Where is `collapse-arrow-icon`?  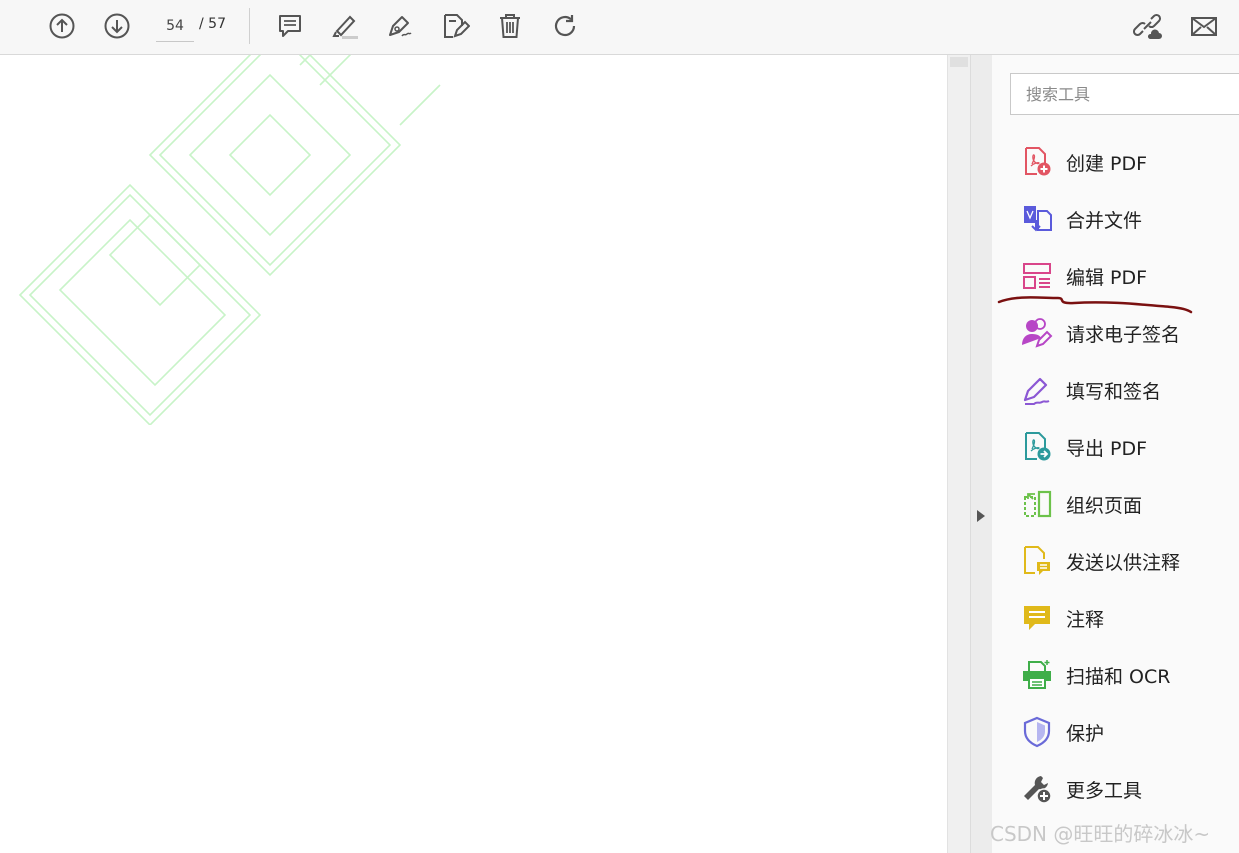
collapse-arrow-icon is located at coordinates (981, 516).